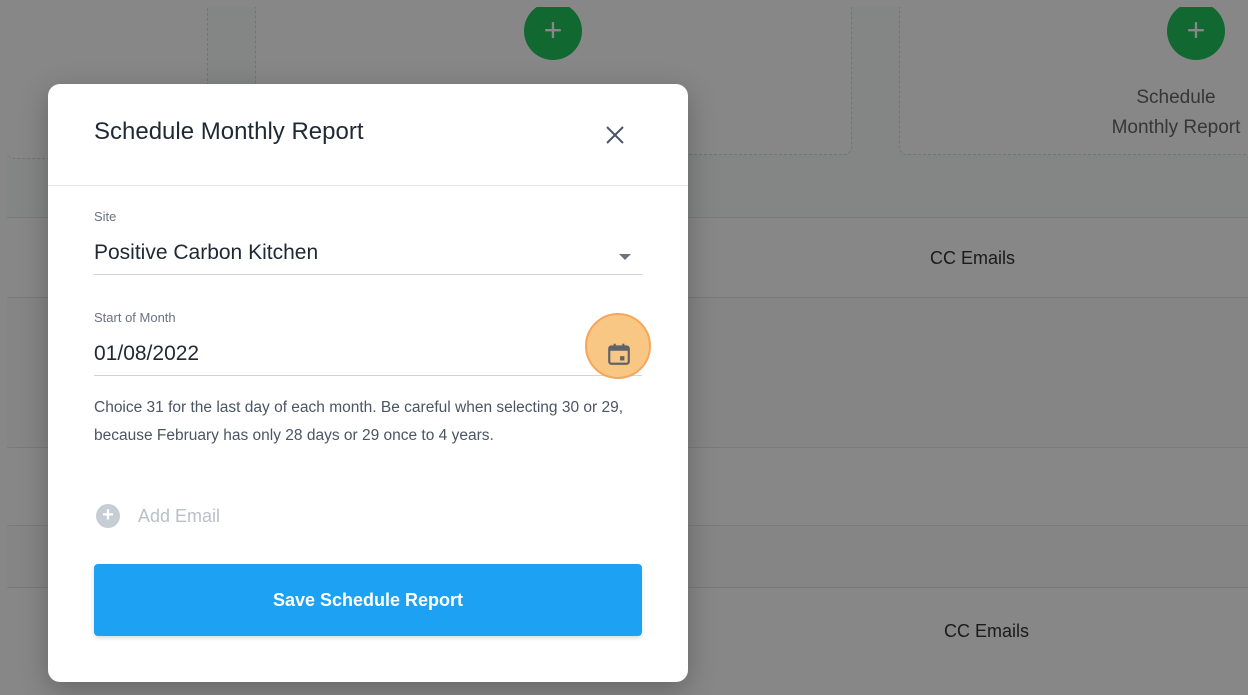 The height and width of the screenshot is (695, 1248). I want to click on save-schedule-report-button: Save Schedule Report, so click(368, 600).